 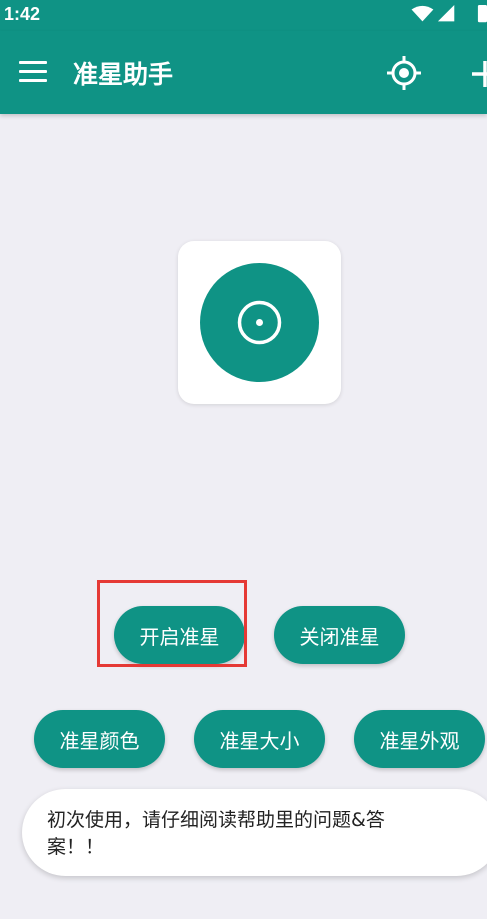 What do you see at coordinates (482, 14) in the screenshot?
I see `battery-icon` at bounding box center [482, 14].